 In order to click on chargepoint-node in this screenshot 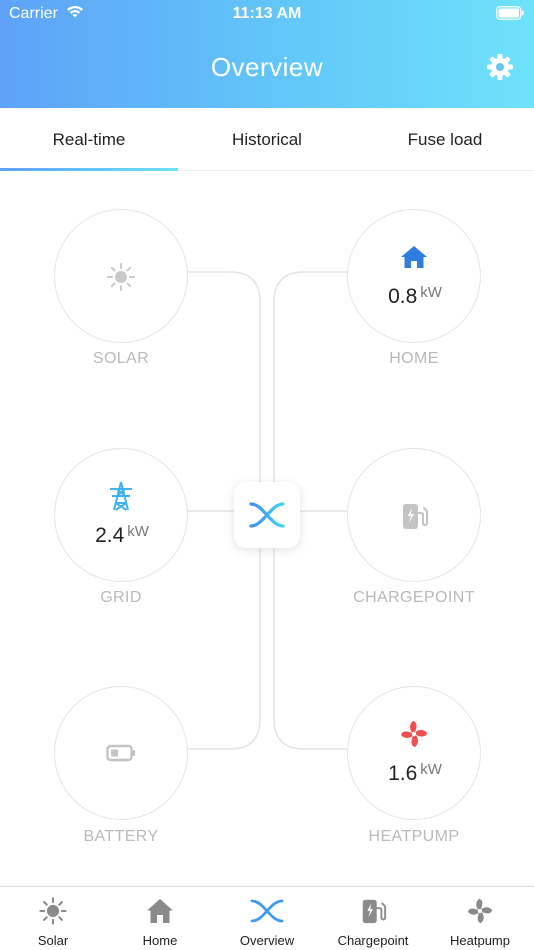, I will do `click(414, 515)`.